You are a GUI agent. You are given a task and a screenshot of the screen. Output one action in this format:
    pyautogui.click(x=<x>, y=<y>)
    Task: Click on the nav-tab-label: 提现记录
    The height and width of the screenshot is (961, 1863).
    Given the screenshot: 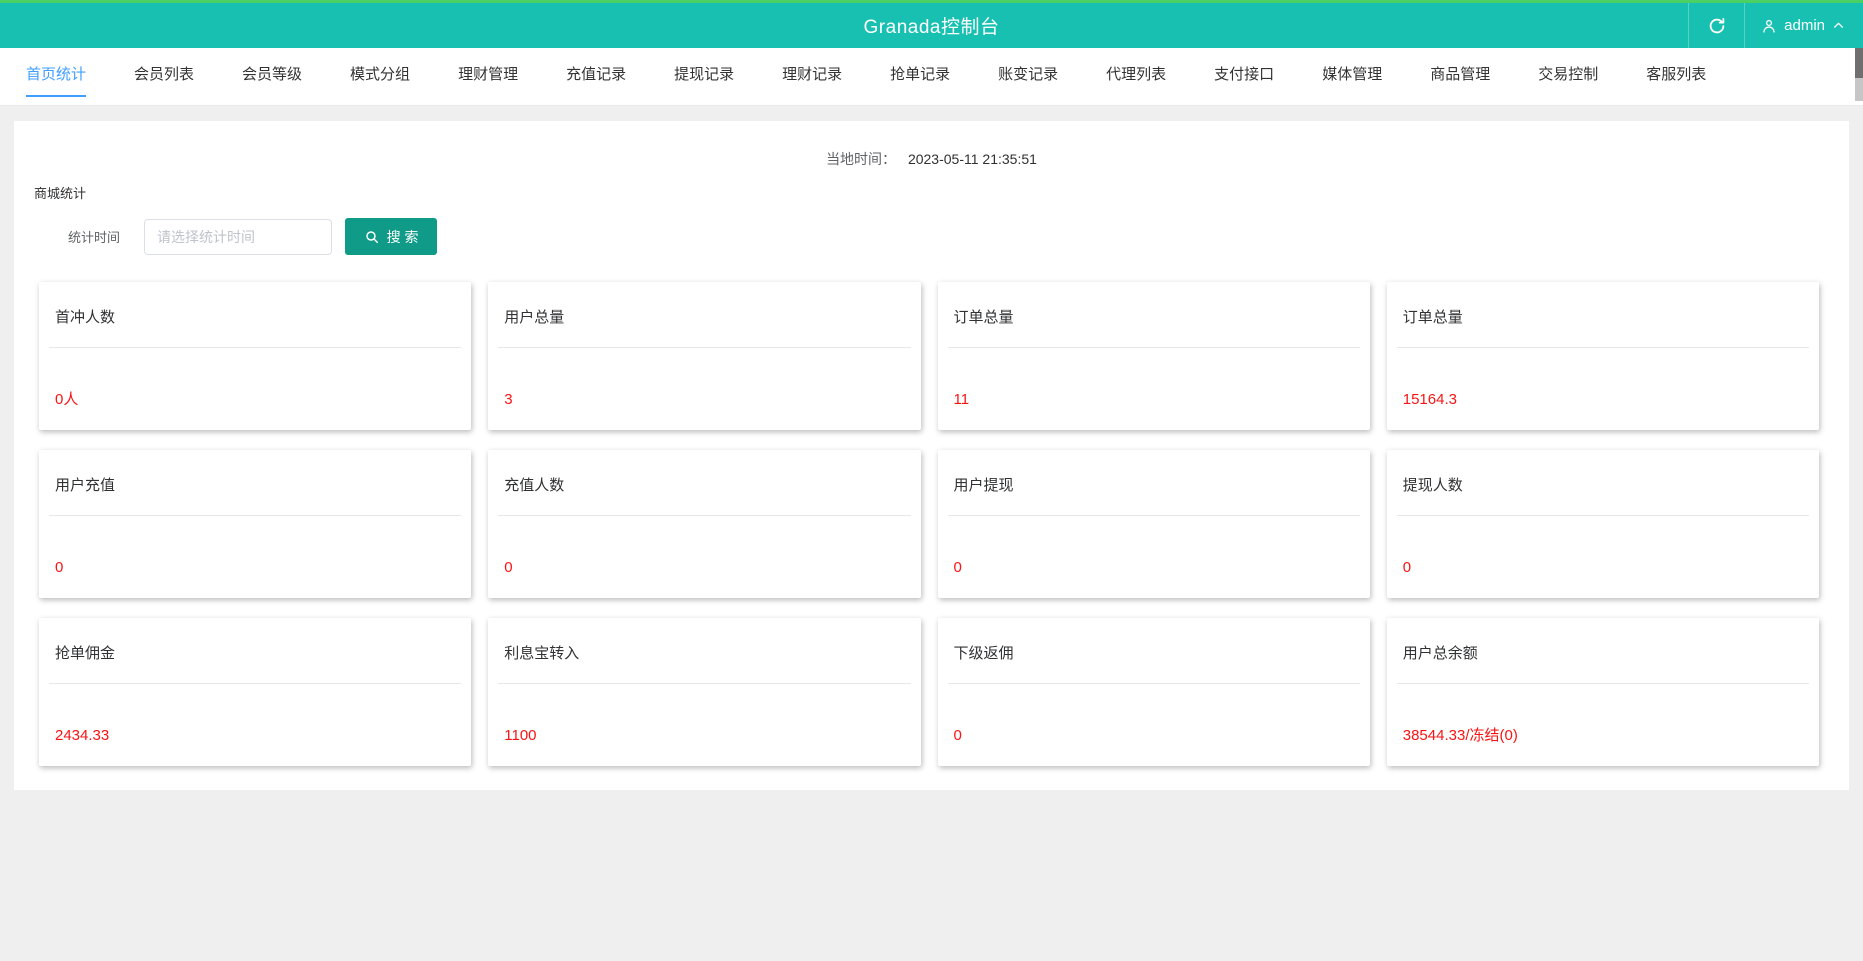 What is the action you would take?
    pyautogui.click(x=704, y=74)
    